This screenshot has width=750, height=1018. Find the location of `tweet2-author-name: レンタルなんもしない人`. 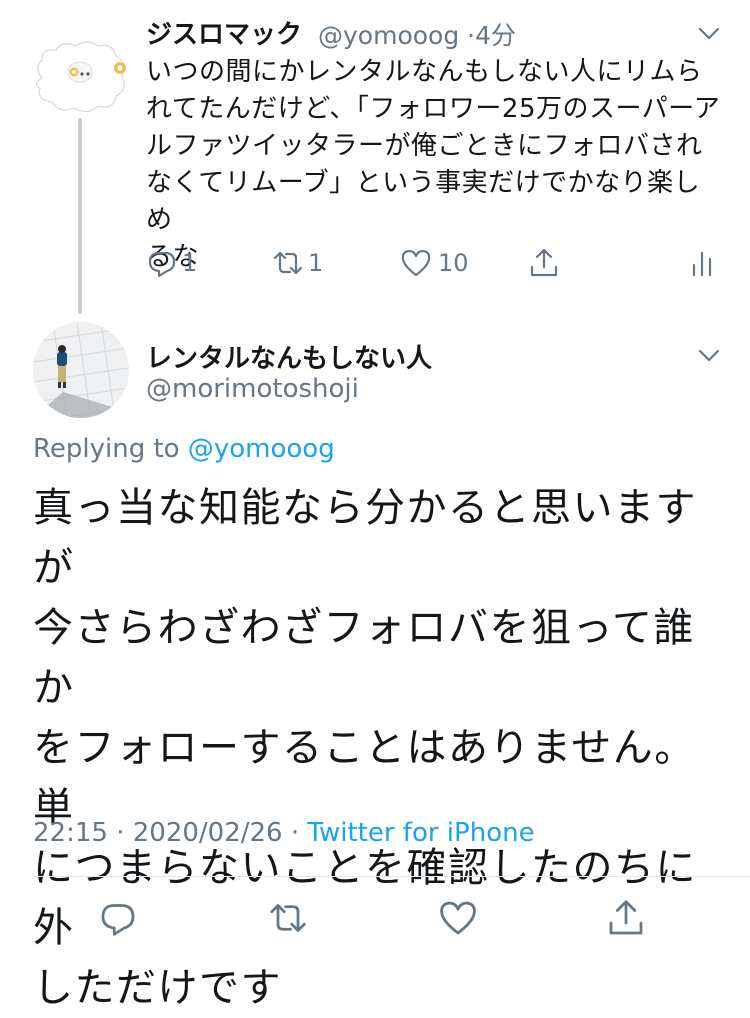

tweet2-author-name: レンタルなんもしない人 is located at coordinates (289, 356).